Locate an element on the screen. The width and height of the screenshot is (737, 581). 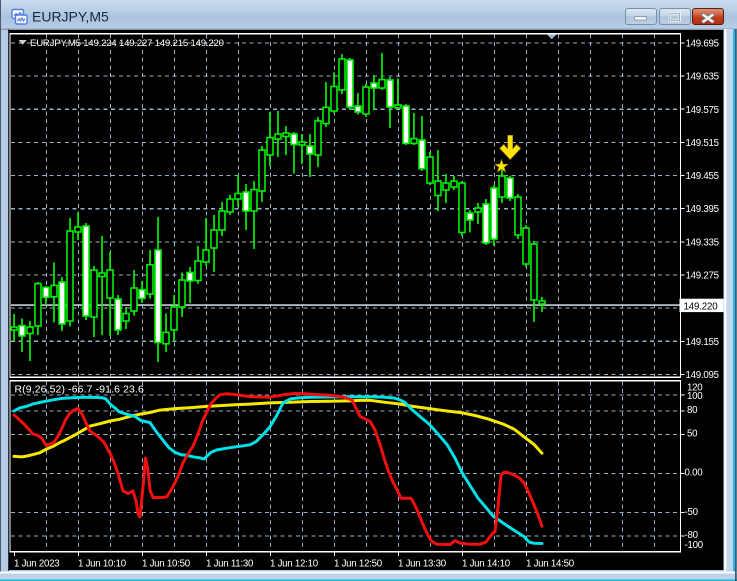
svg-text: -100 is located at coordinates (694, 545).